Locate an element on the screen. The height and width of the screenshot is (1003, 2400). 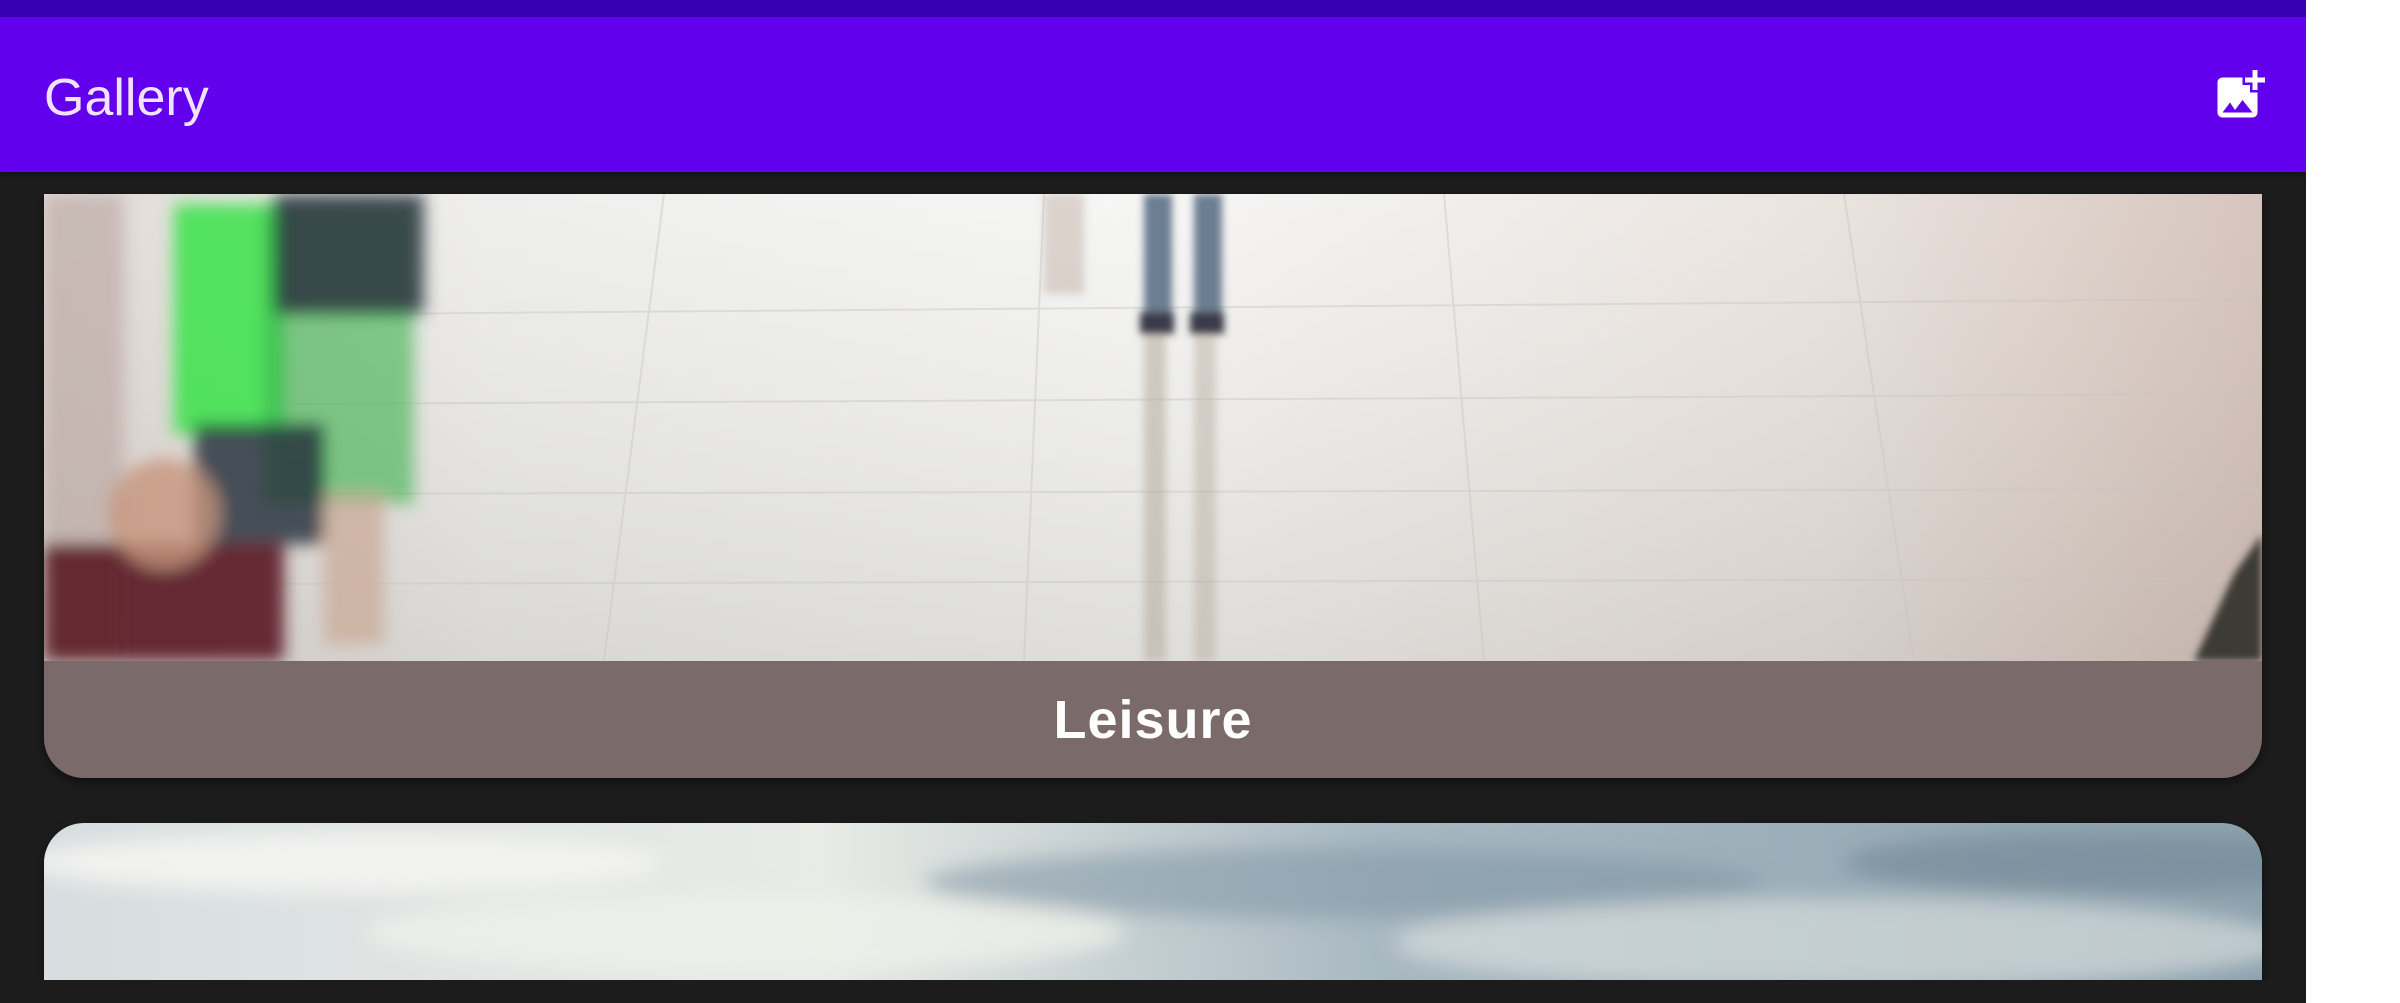
app-title: Gallery is located at coordinates (126, 98).